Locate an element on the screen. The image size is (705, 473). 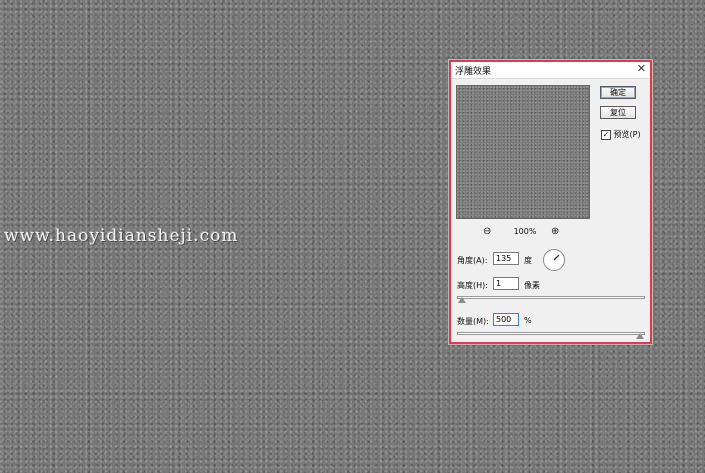
preview-label: 预览(P) is located at coordinates (627, 134).